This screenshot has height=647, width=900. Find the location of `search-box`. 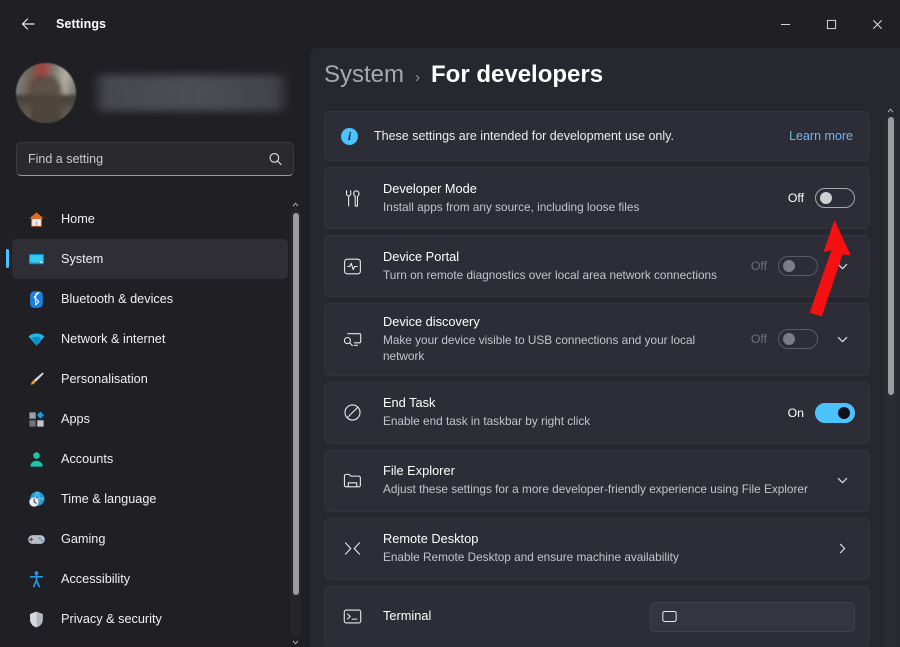

search-box is located at coordinates (155, 159).